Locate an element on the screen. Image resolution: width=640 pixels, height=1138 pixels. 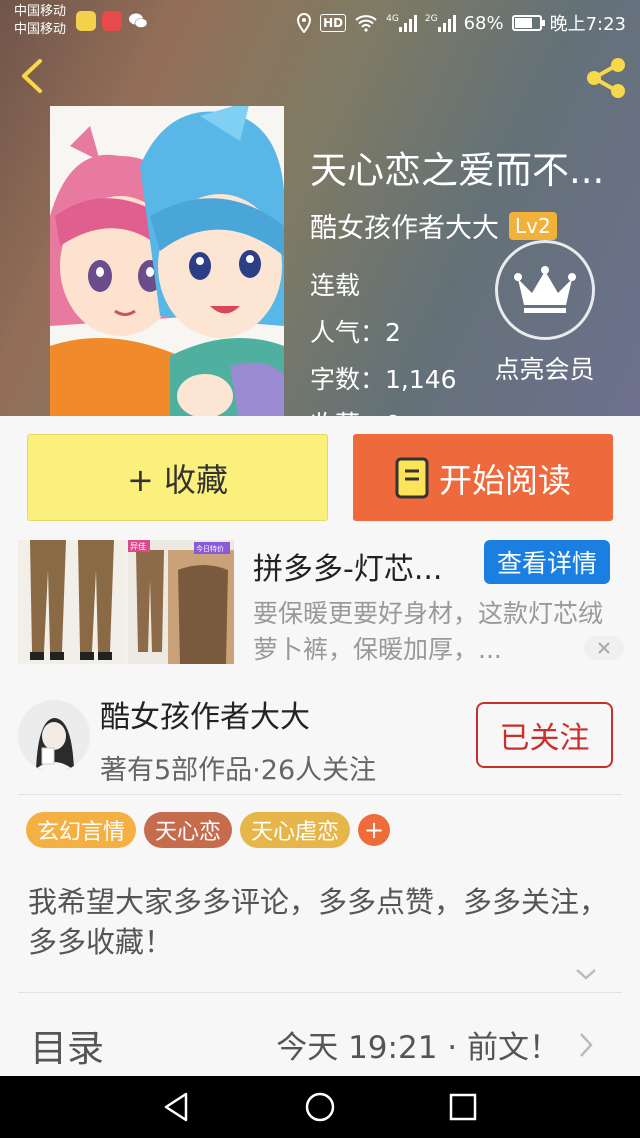
vip-label: 点亮会员 is located at coordinates (544, 369).